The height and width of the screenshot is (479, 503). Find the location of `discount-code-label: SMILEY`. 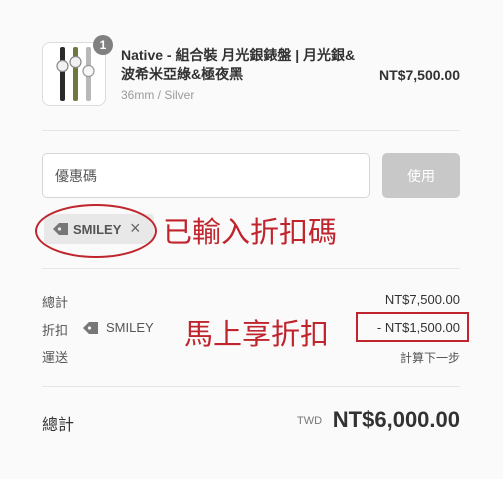

discount-code-label: SMILEY is located at coordinates (130, 327).